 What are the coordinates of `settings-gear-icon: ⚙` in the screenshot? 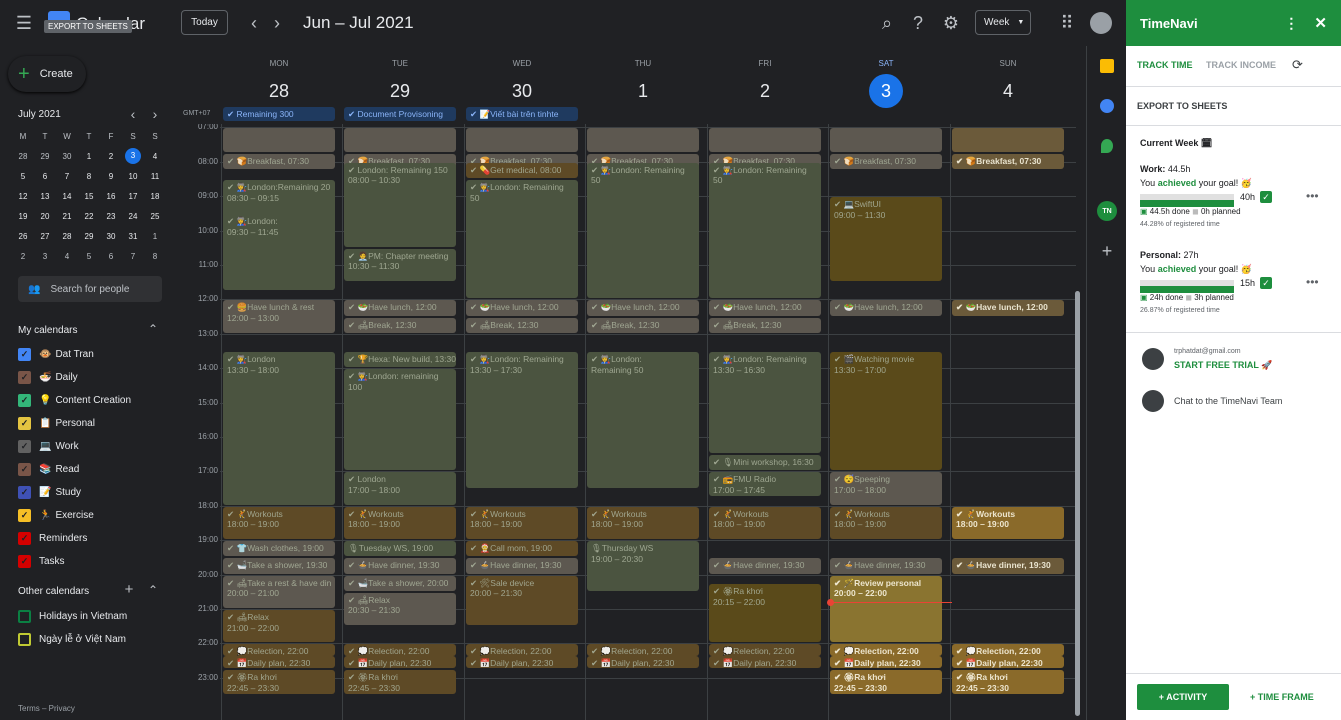 It's located at (951, 23).